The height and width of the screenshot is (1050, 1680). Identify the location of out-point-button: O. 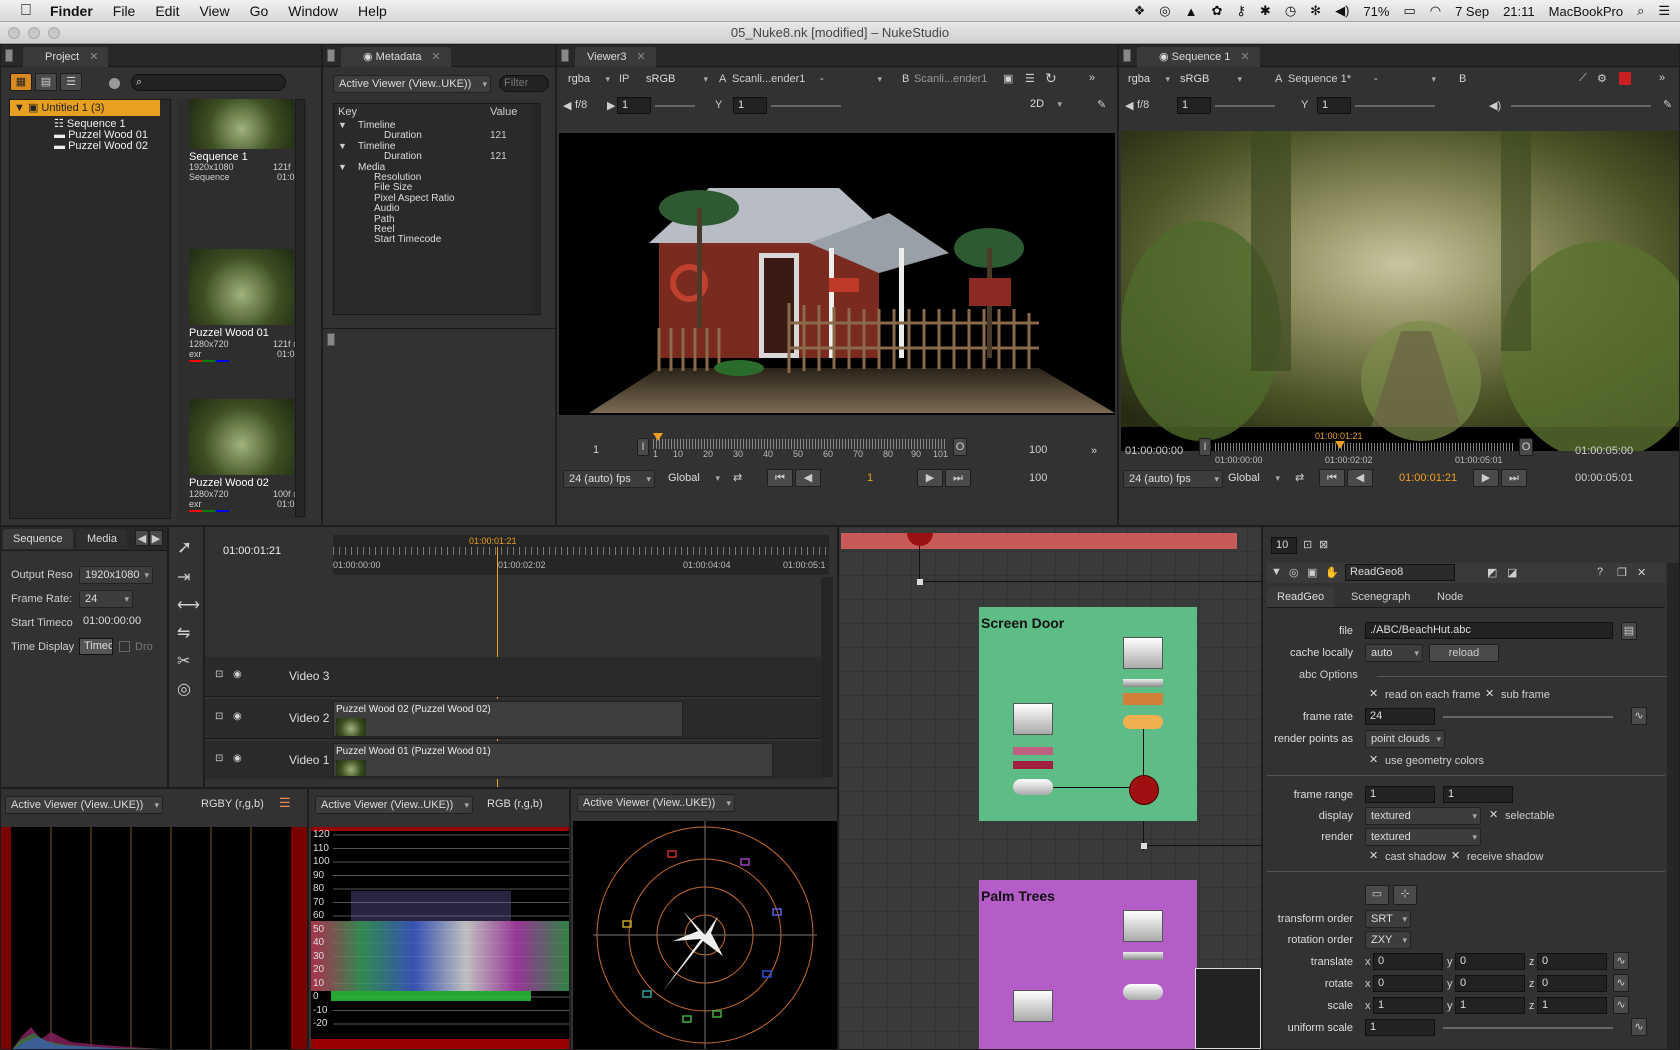
(960, 447).